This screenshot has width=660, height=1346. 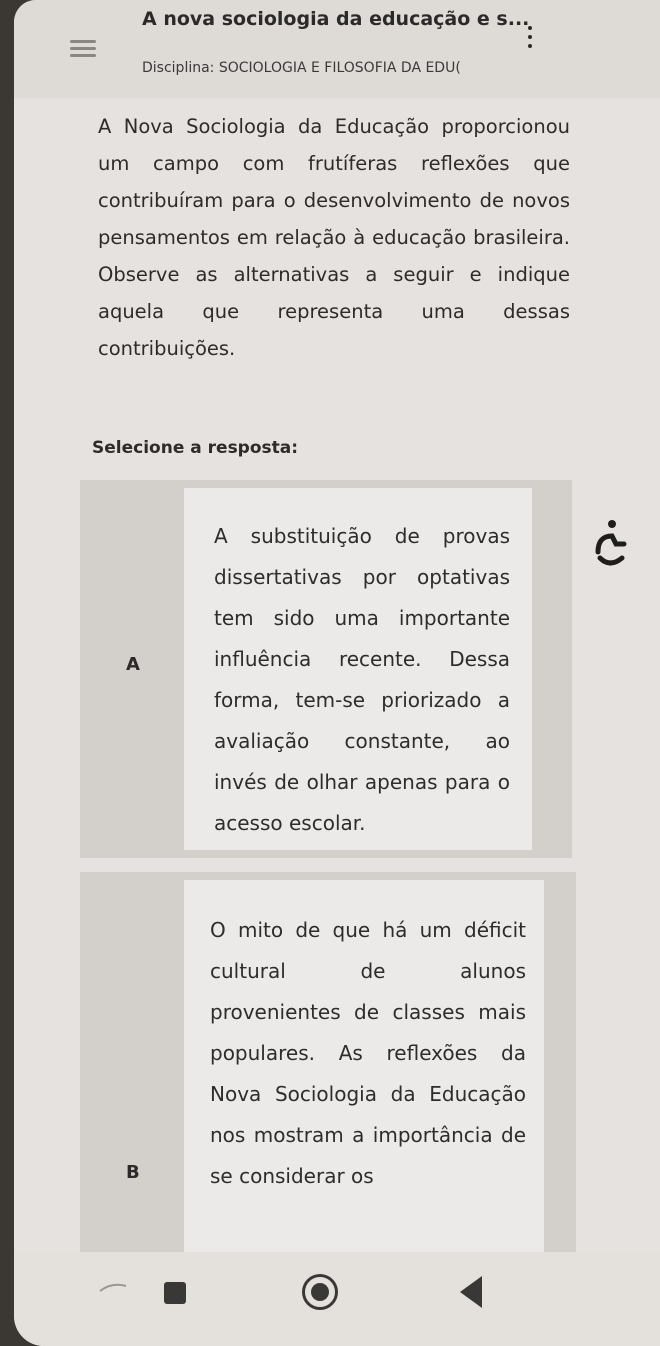 What do you see at coordinates (175, 1293) in the screenshot?
I see `recent-apps-icon` at bounding box center [175, 1293].